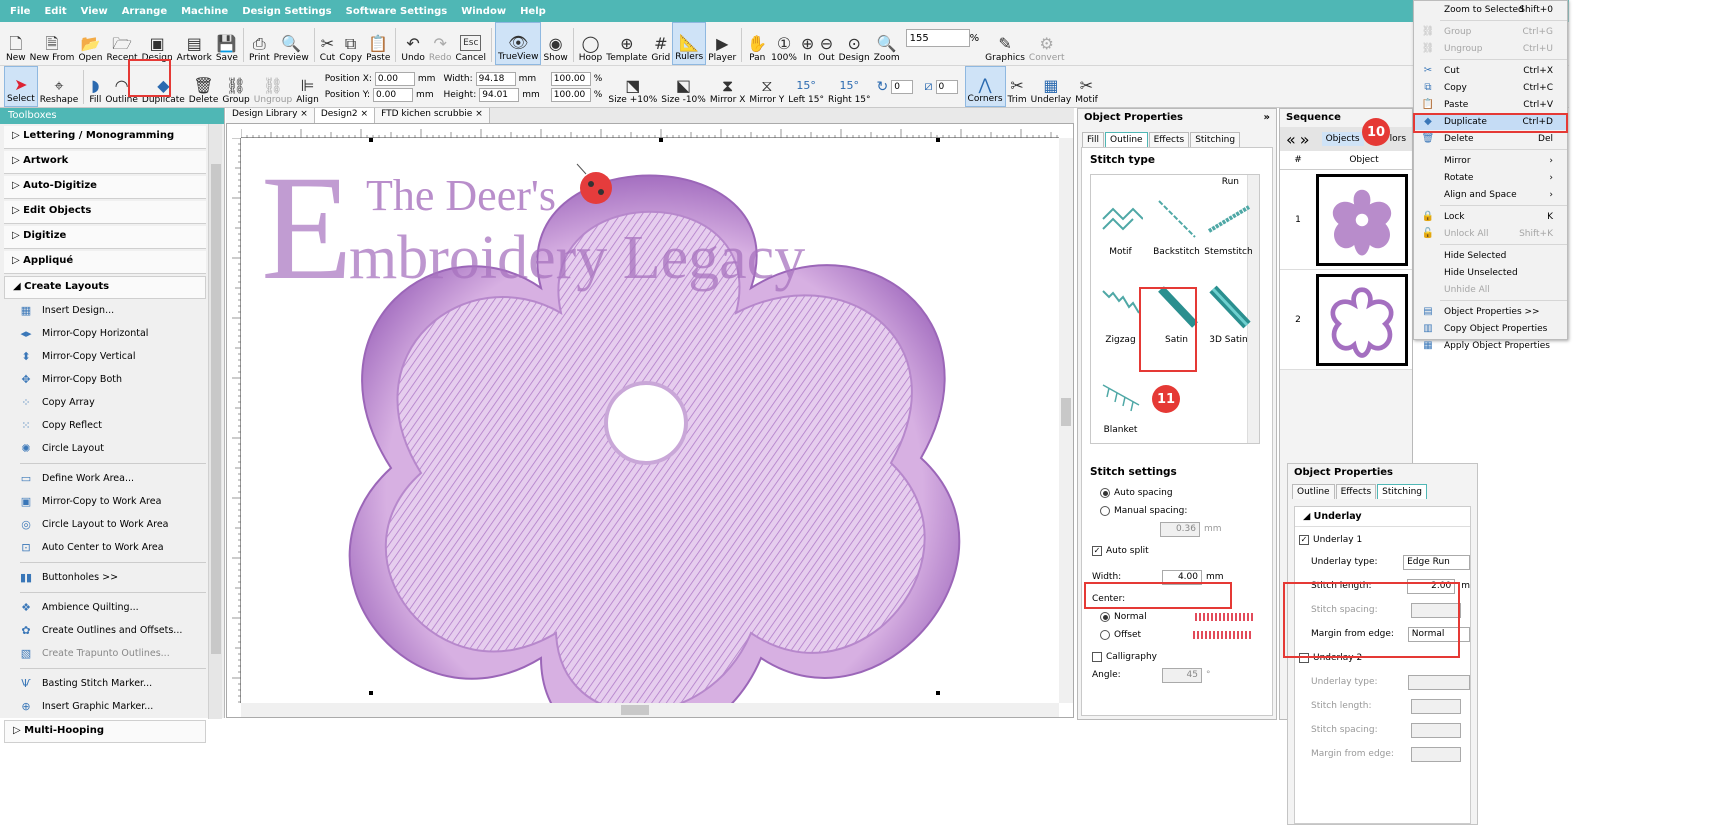  Describe the element at coordinates (626, 43) in the screenshot. I see `template-button: ⊕ Template` at that location.